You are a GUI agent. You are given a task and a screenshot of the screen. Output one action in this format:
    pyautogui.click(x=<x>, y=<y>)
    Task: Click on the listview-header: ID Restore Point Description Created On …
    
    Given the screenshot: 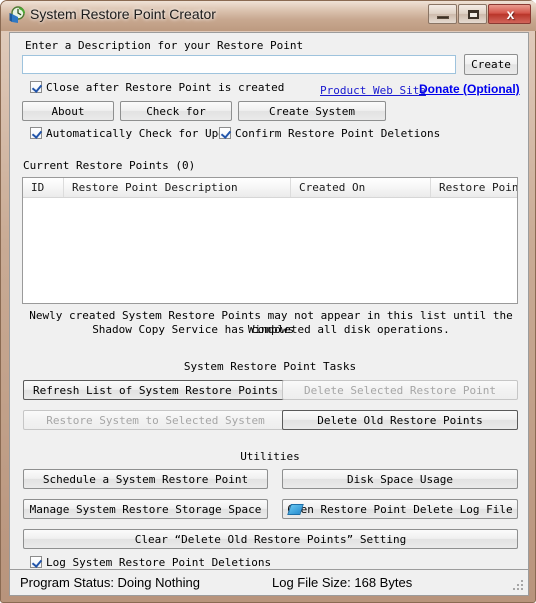 What is the action you would take?
    pyautogui.click(x=270, y=188)
    